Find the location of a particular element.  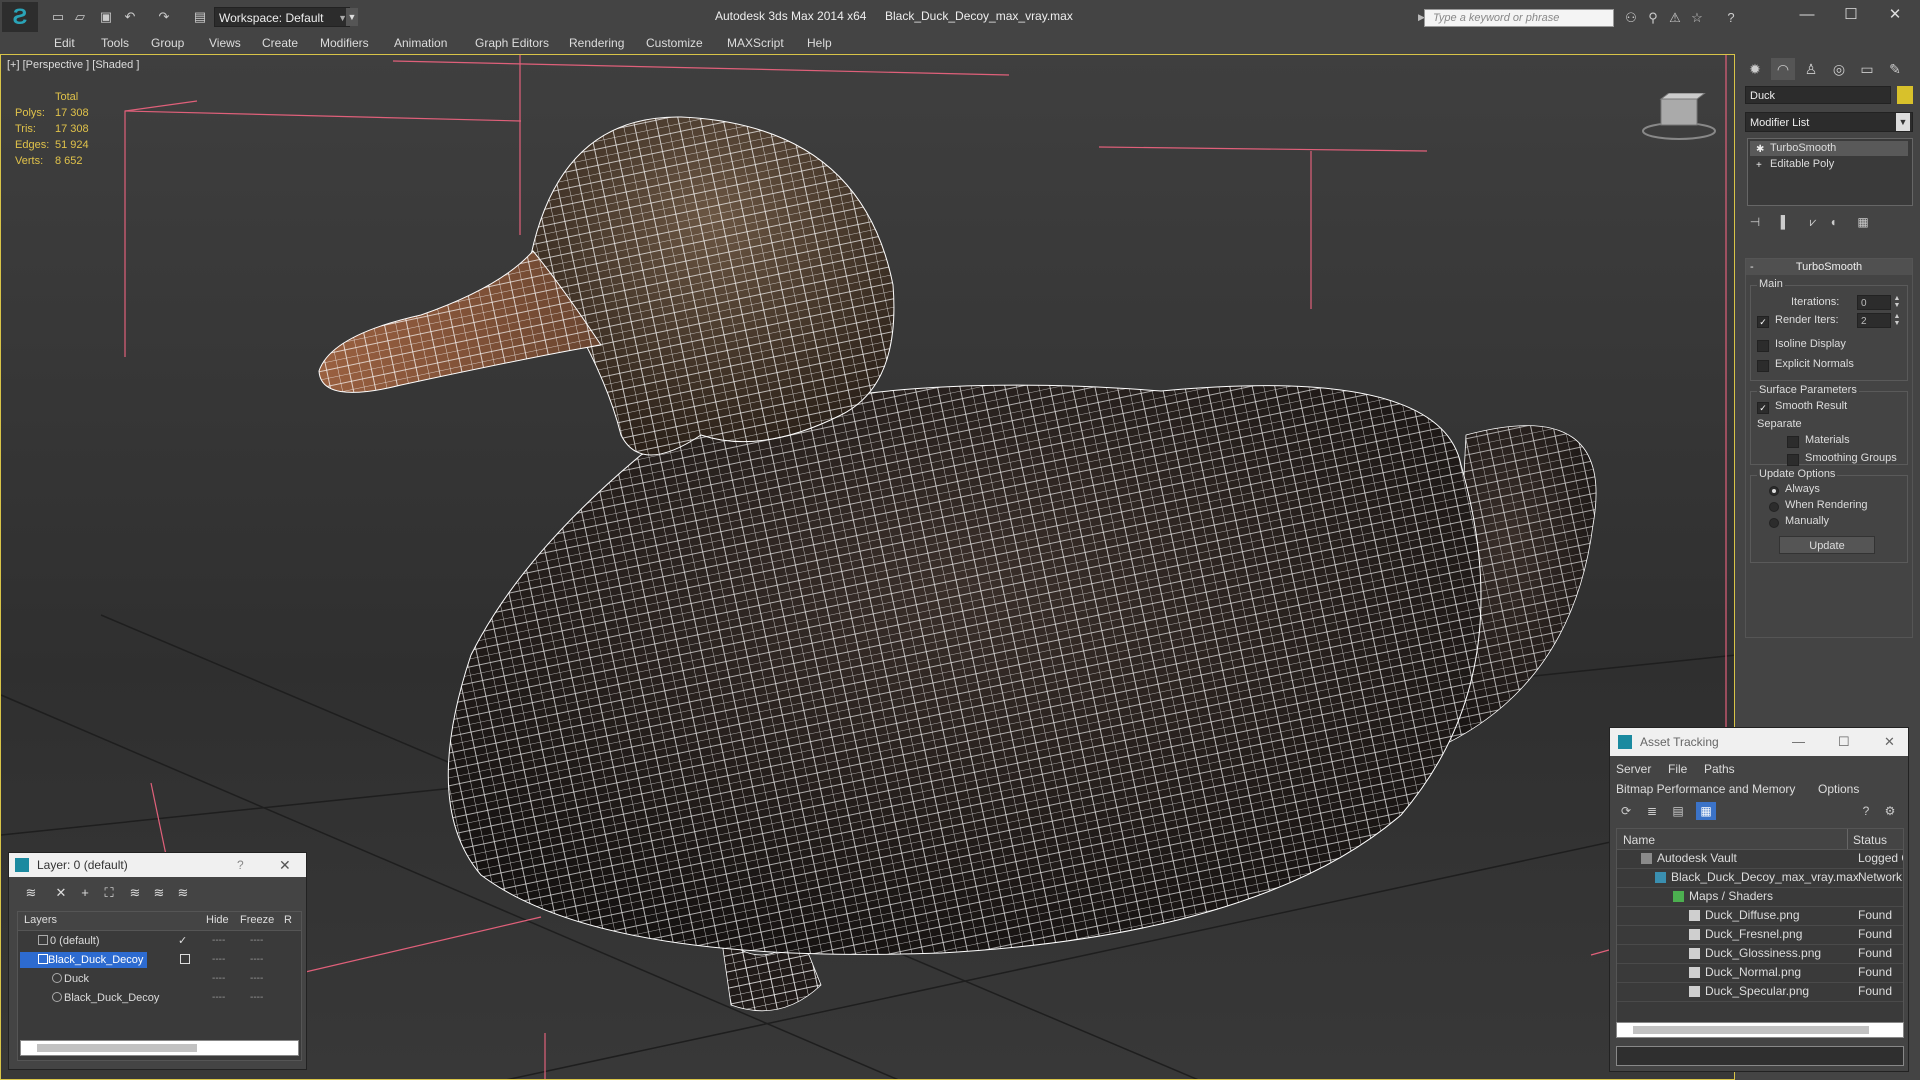

set-current-layer-icon is located at coordinates (185, 959).